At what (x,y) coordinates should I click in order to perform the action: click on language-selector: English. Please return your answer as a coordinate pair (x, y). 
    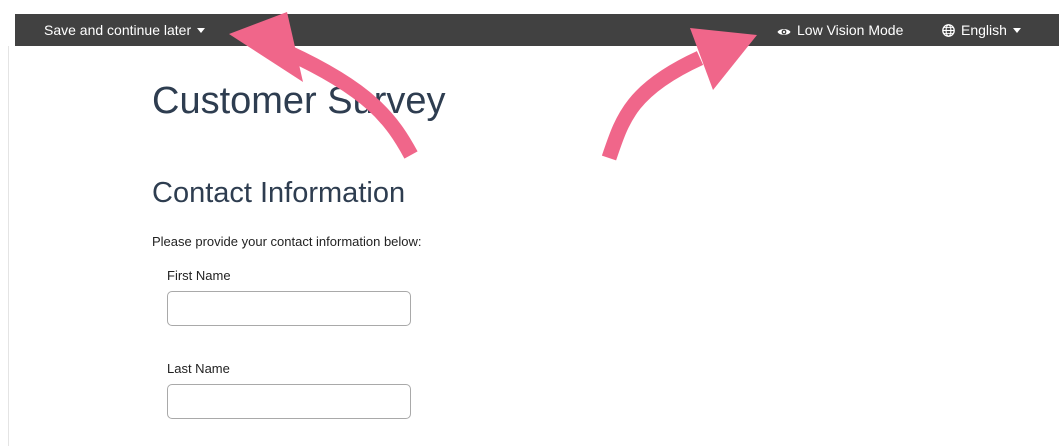
    Looking at the image, I should click on (981, 30).